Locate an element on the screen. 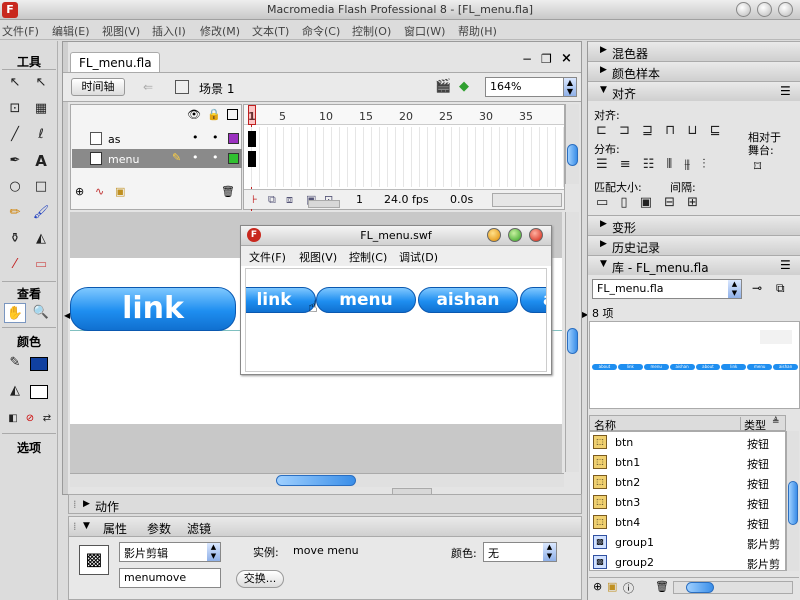  swf-menu-button: menu is located at coordinates (366, 300).